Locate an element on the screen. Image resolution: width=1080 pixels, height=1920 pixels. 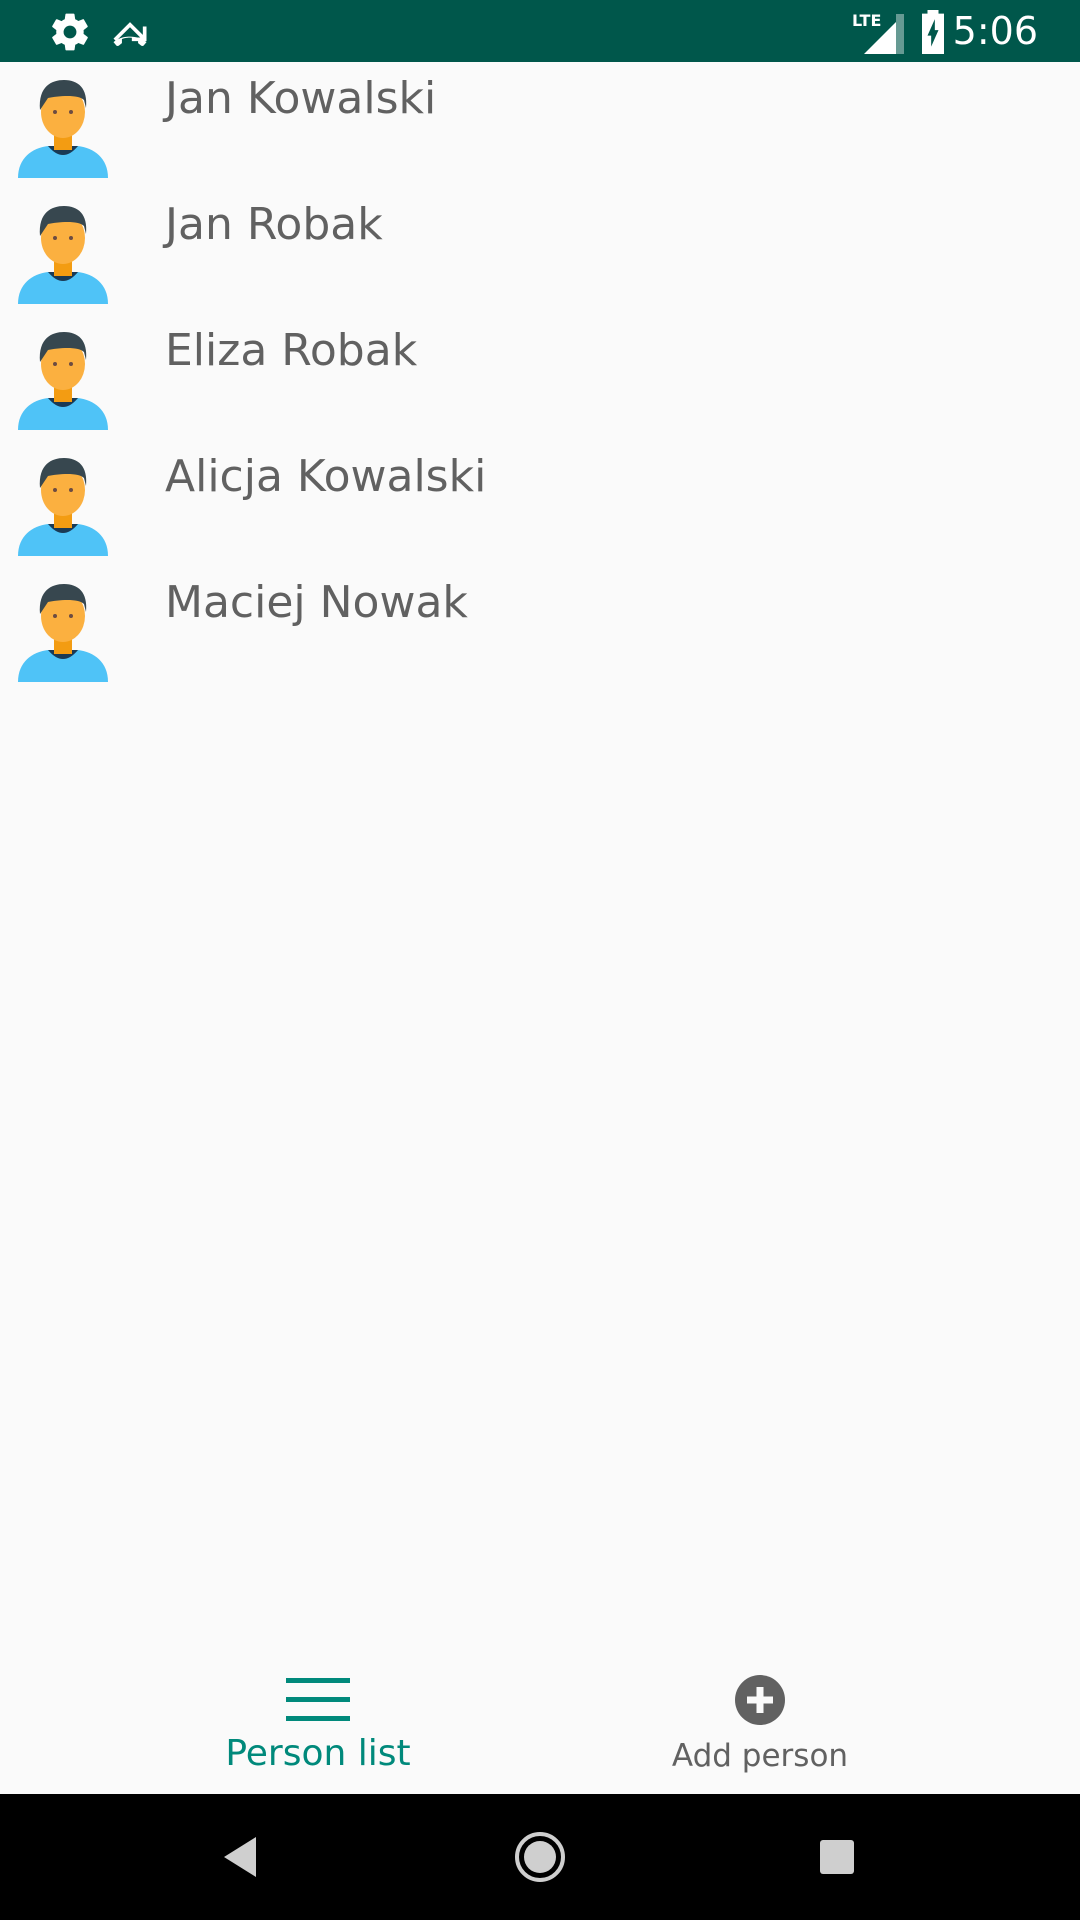
home-icon is located at coordinates (540, 1857).